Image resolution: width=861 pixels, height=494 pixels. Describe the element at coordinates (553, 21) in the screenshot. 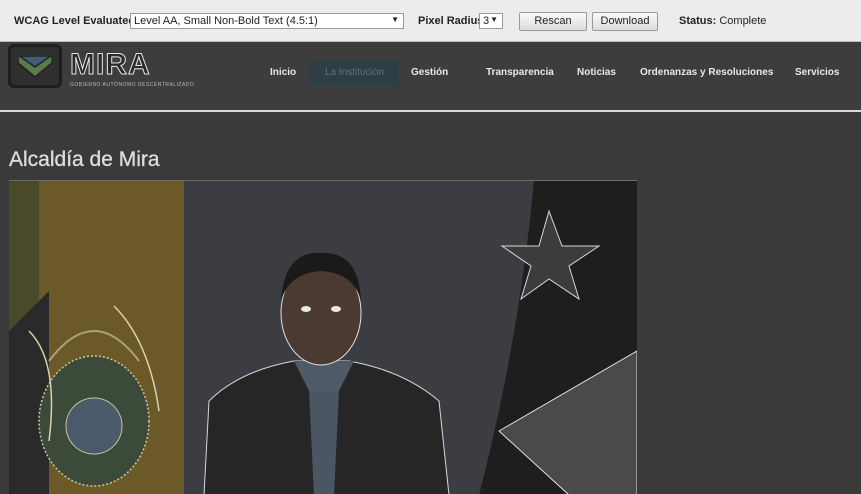

I see `rescan-button: Rescan` at that location.